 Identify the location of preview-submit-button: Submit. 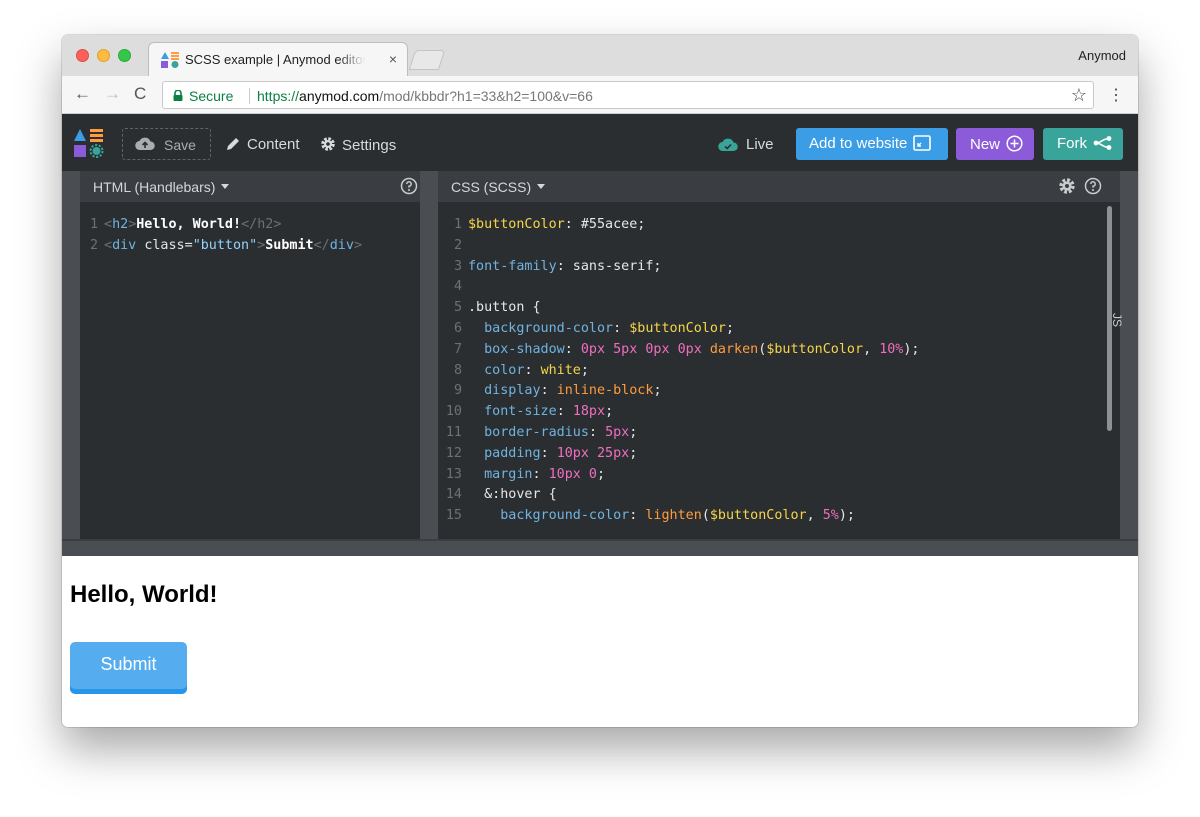
(128, 665).